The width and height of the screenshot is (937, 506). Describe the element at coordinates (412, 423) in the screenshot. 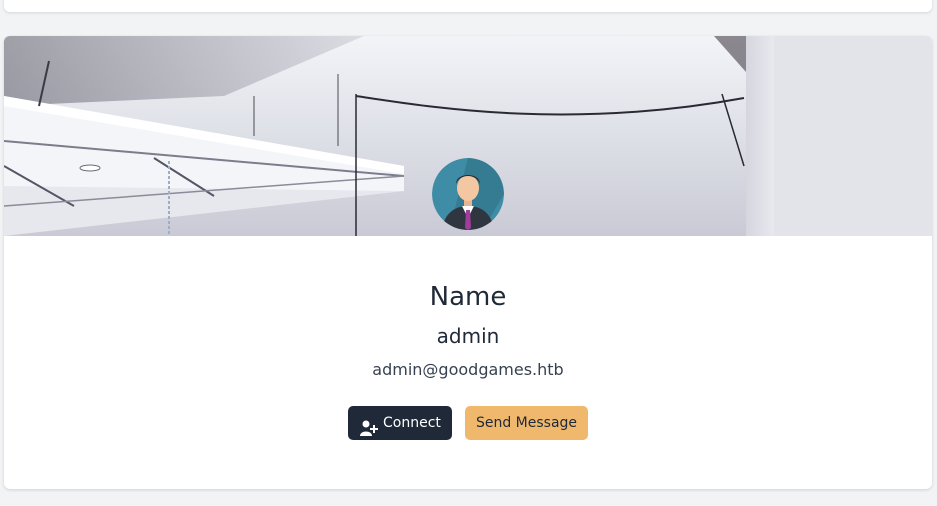

I see `connect-button-label: Connect` at that location.